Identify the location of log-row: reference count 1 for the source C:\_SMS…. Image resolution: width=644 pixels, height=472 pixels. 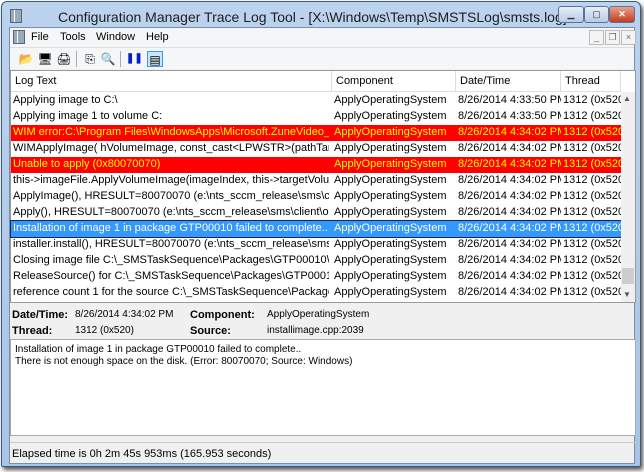
(316, 293).